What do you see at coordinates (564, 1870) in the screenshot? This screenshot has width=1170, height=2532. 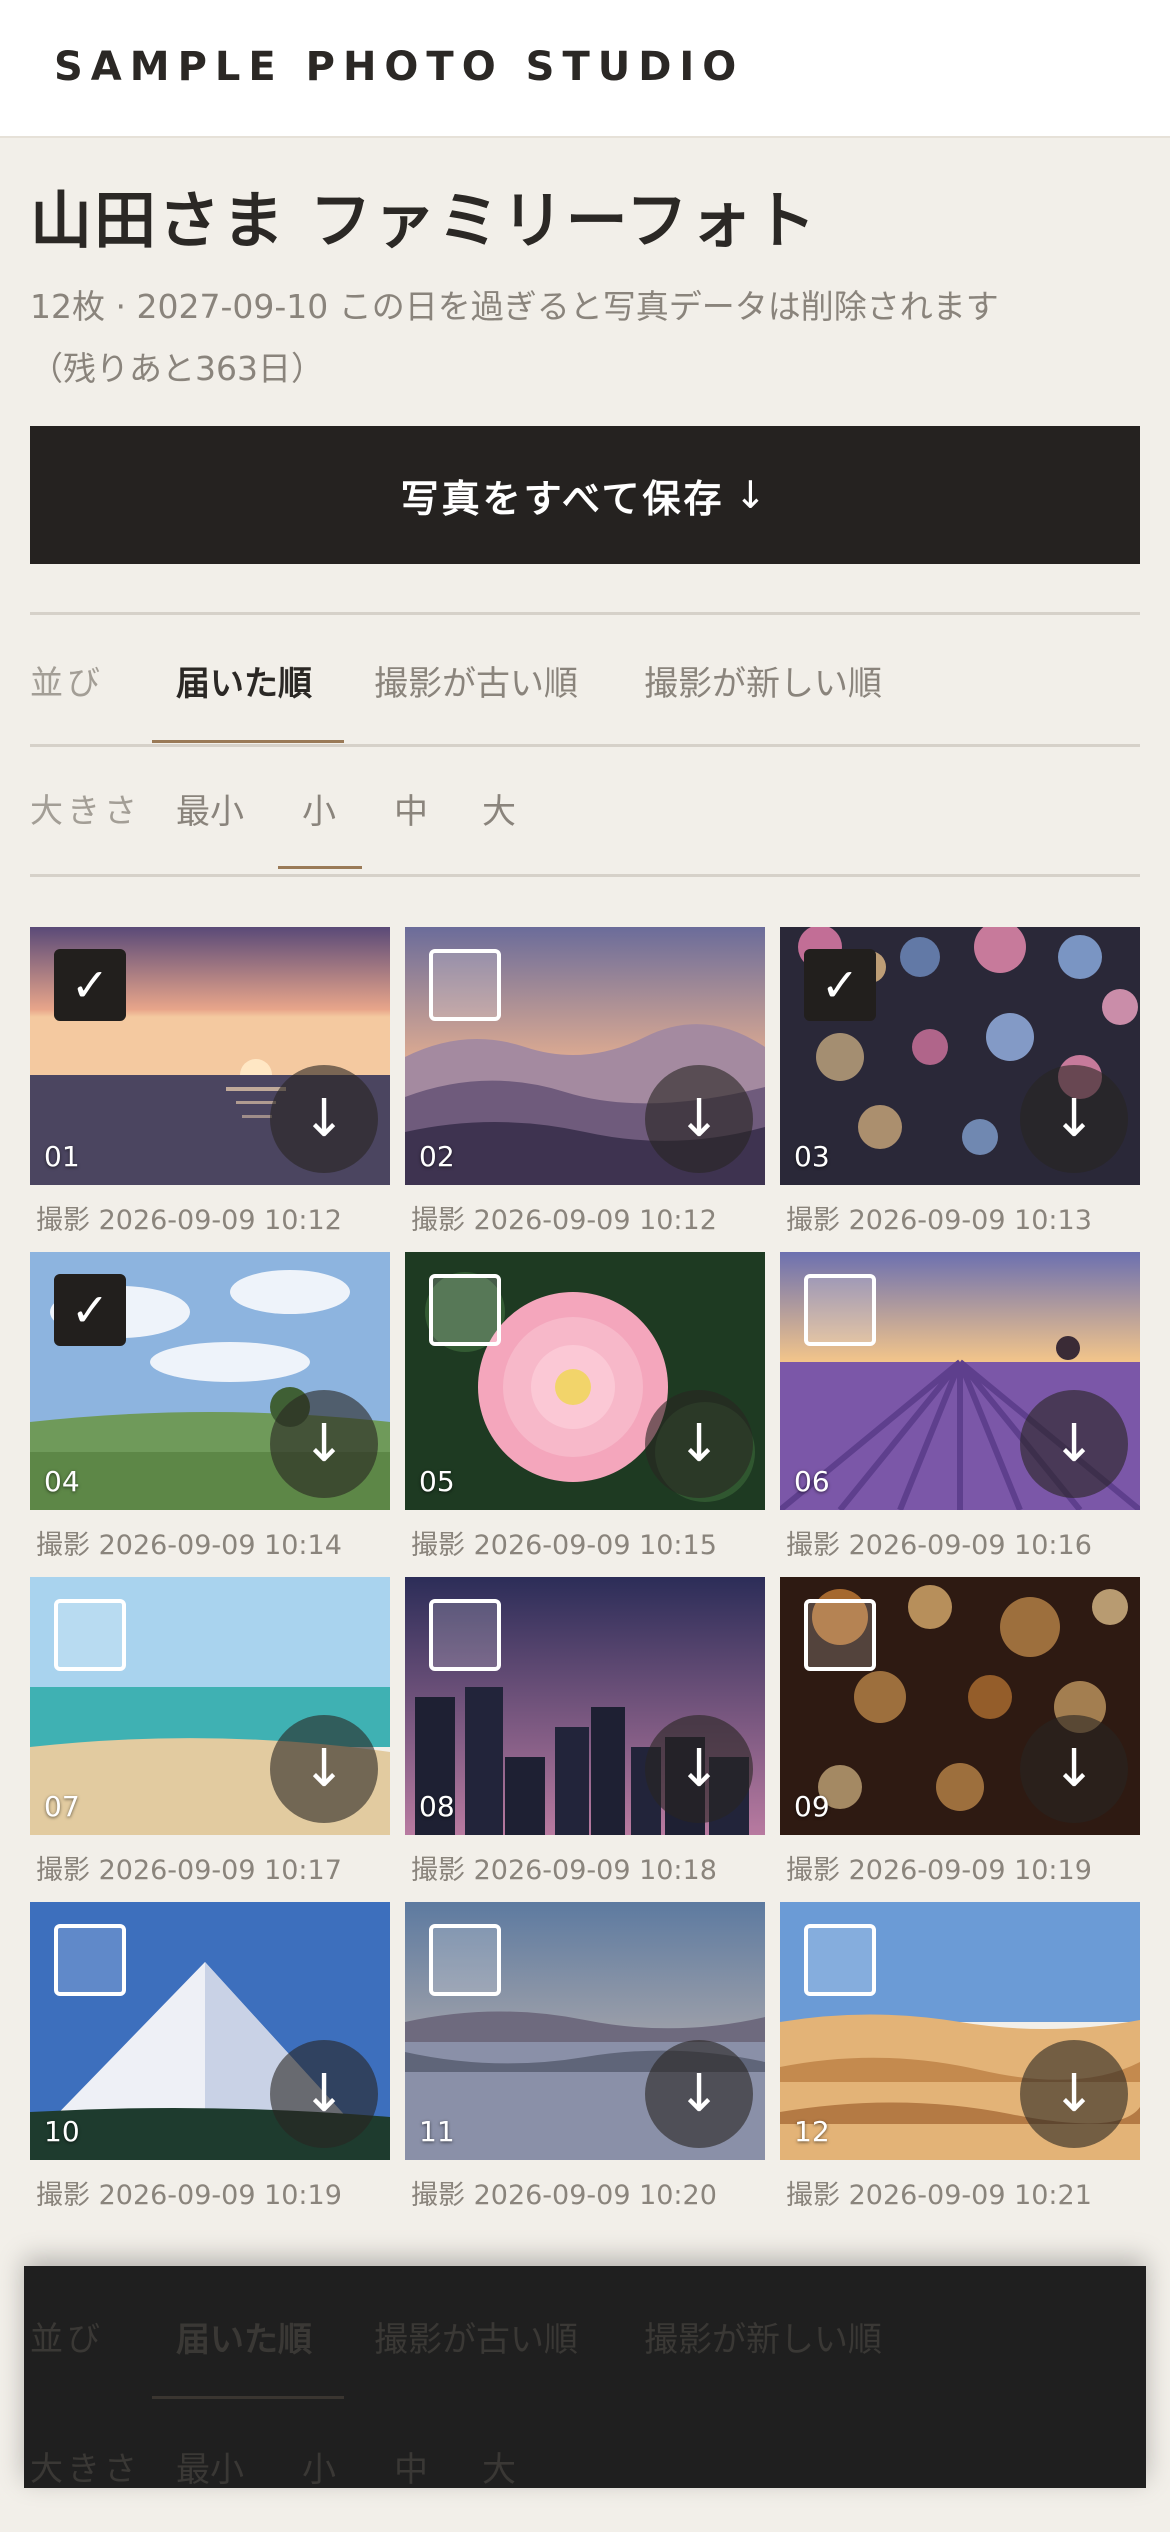 I see `photo-caption: 撮影 2026-09-09 10:18` at bounding box center [564, 1870].